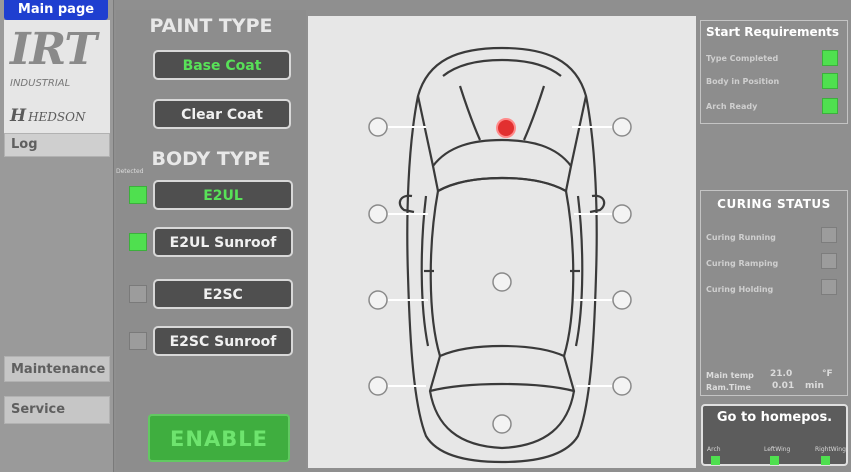 This screenshot has height=472, width=851. Describe the element at coordinates (715, 460) in the screenshot. I see `arch-position-indicator` at that location.